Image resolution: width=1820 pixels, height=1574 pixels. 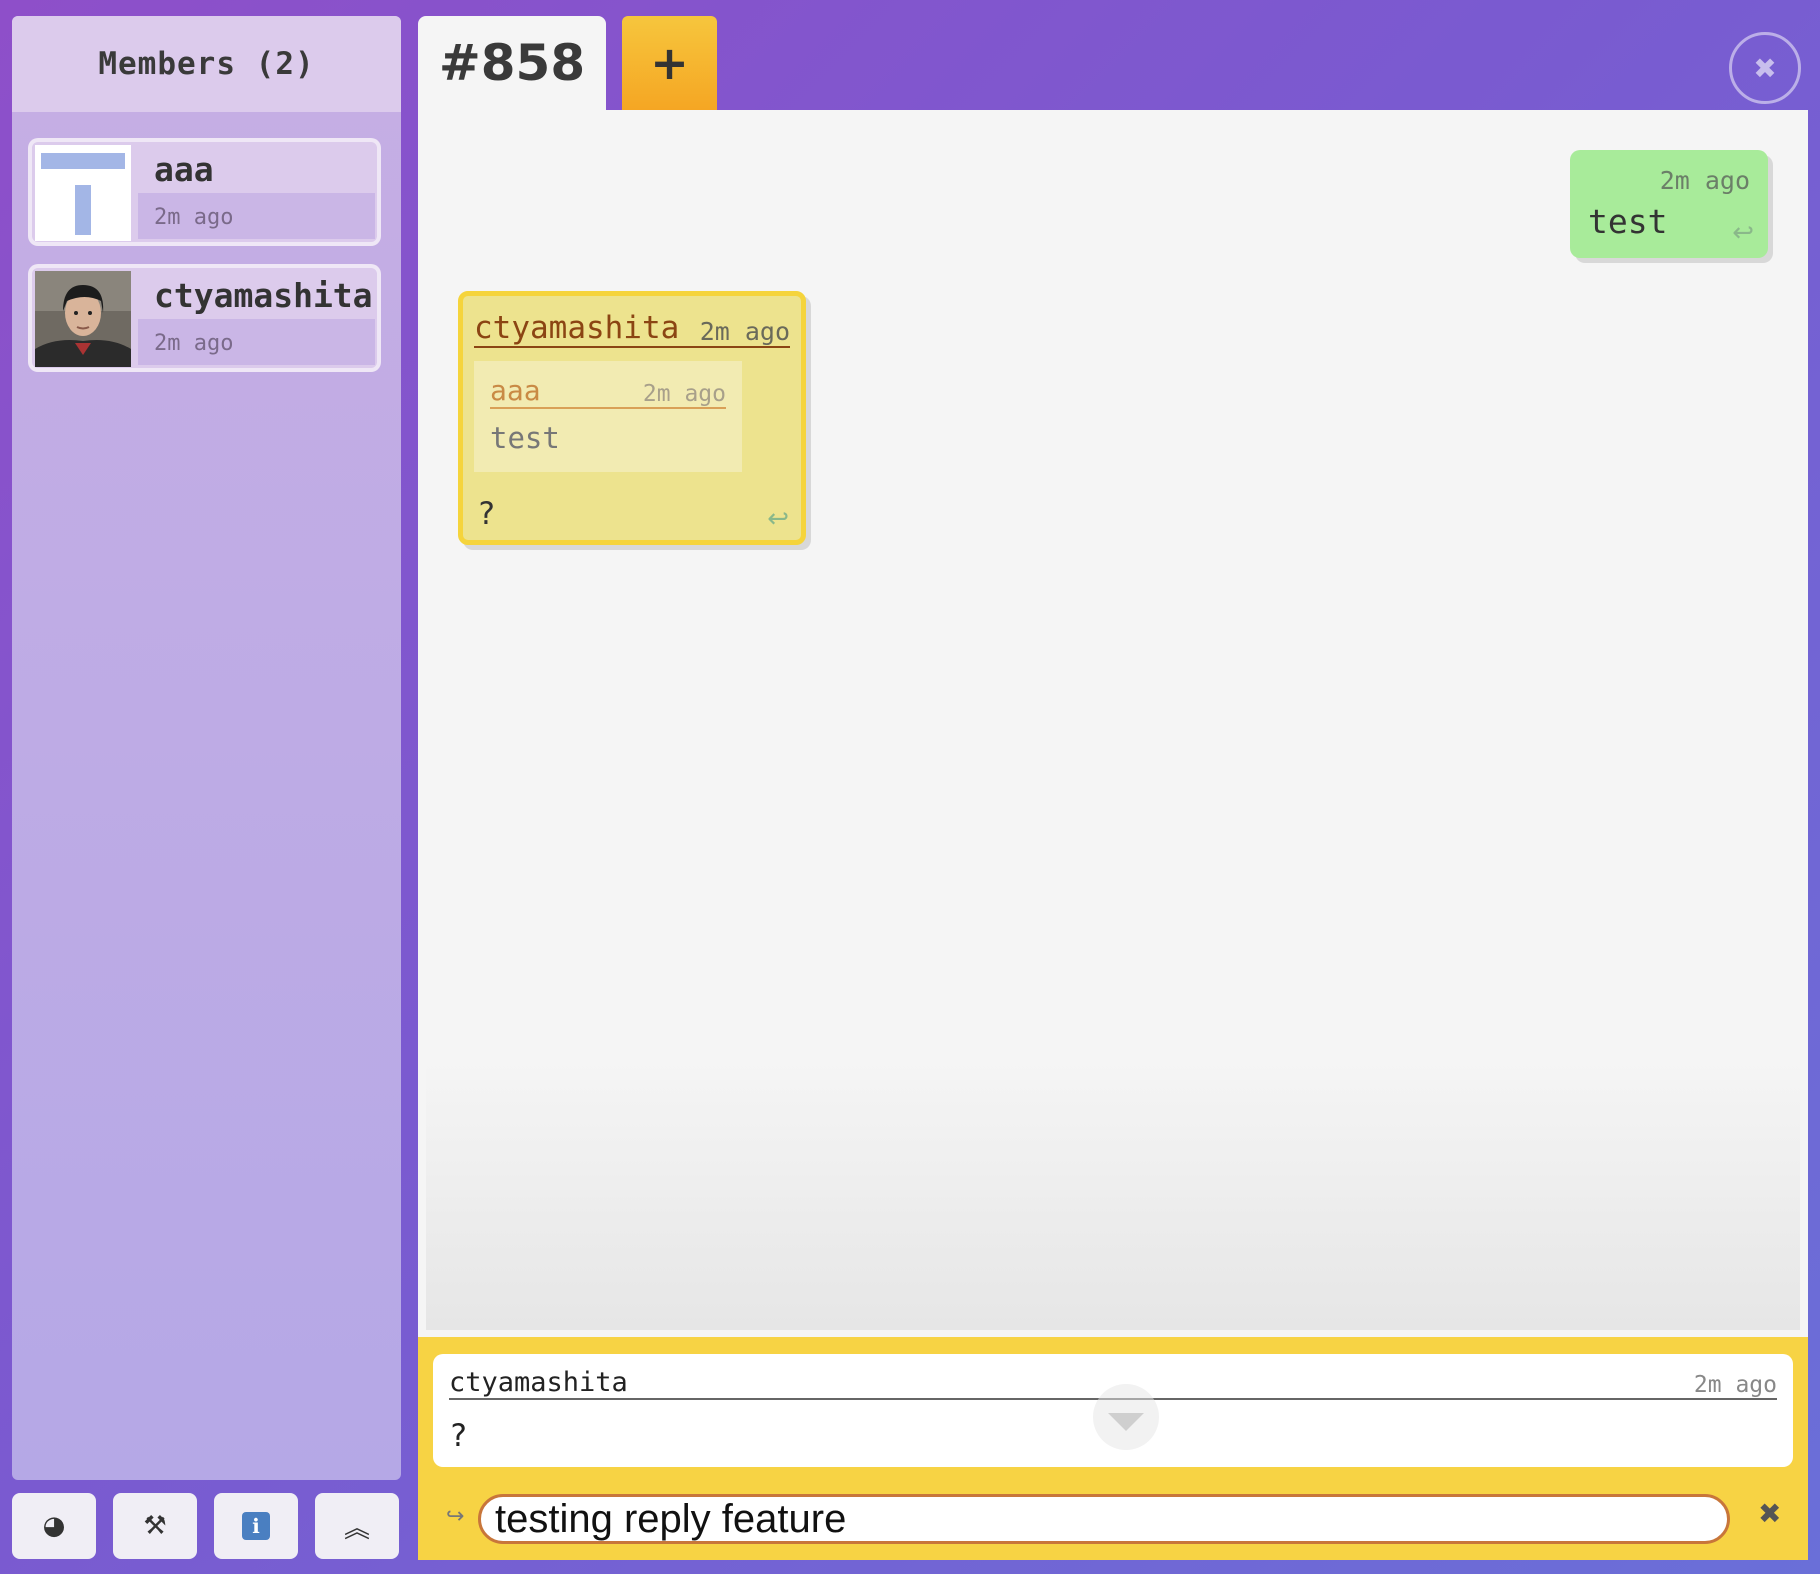 I want to click on tab-channel-858: #858, so click(x=512, y=63).